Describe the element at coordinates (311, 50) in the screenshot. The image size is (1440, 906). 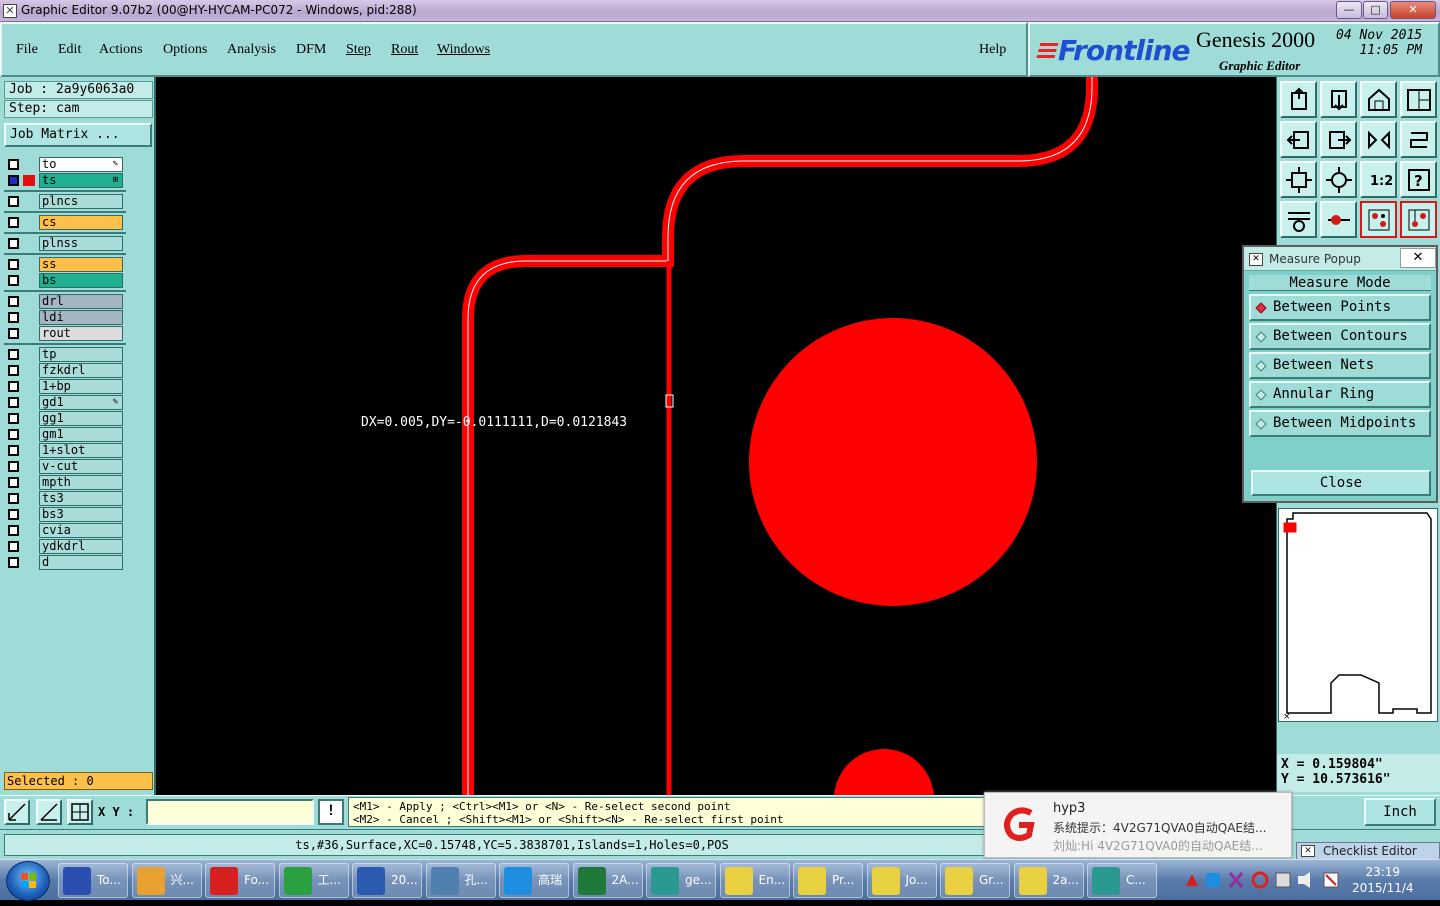
I see `menu-dfm: DFM` at that location.